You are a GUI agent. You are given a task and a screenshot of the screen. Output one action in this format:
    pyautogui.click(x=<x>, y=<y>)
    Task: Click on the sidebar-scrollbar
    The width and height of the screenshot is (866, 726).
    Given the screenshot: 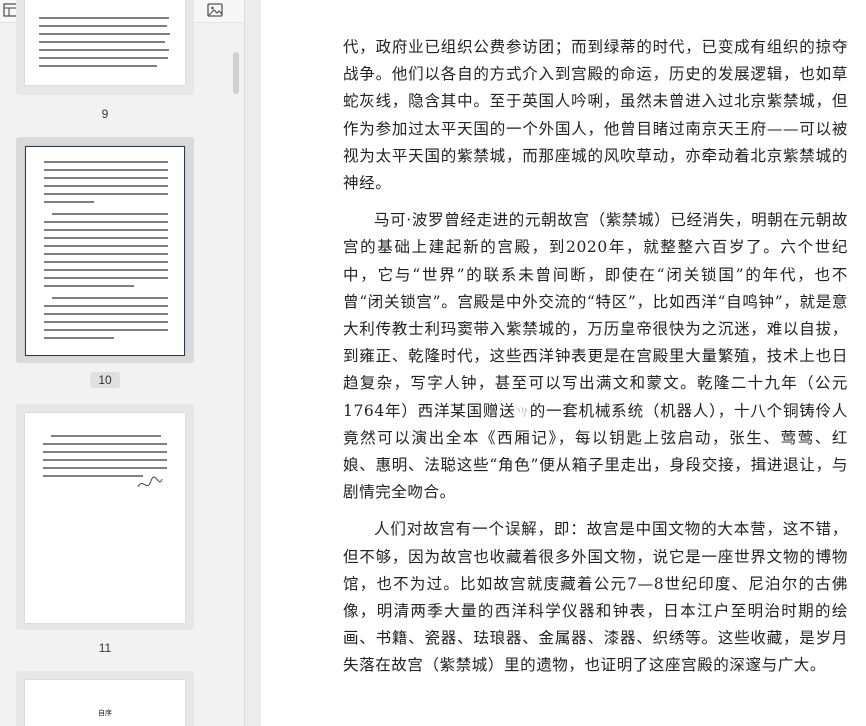 What is the action you would take?
    pyautogui.click(x=236, y=73)
    